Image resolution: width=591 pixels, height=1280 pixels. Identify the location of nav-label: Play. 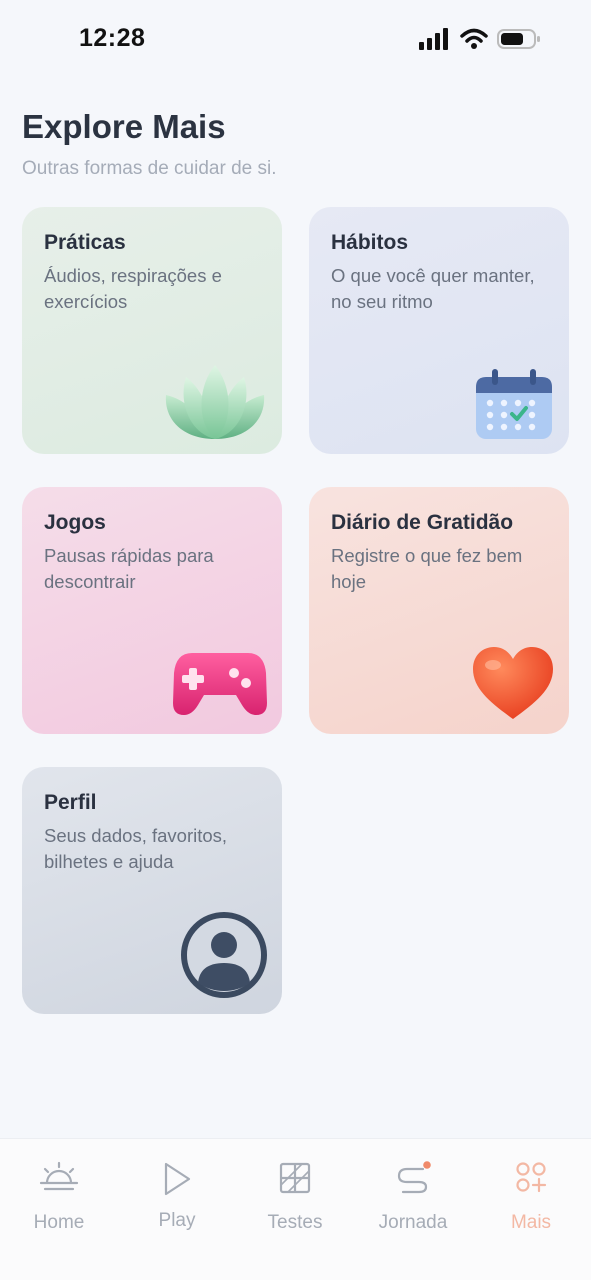
(177, 1220).